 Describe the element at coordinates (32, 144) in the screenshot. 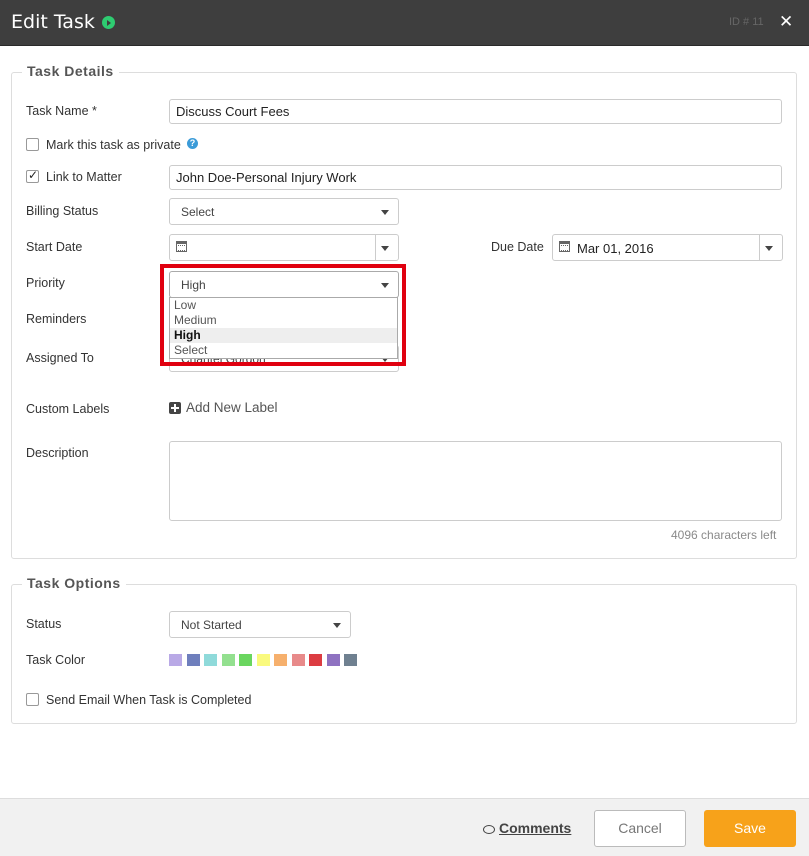

I see `private-checkbox` at that location.